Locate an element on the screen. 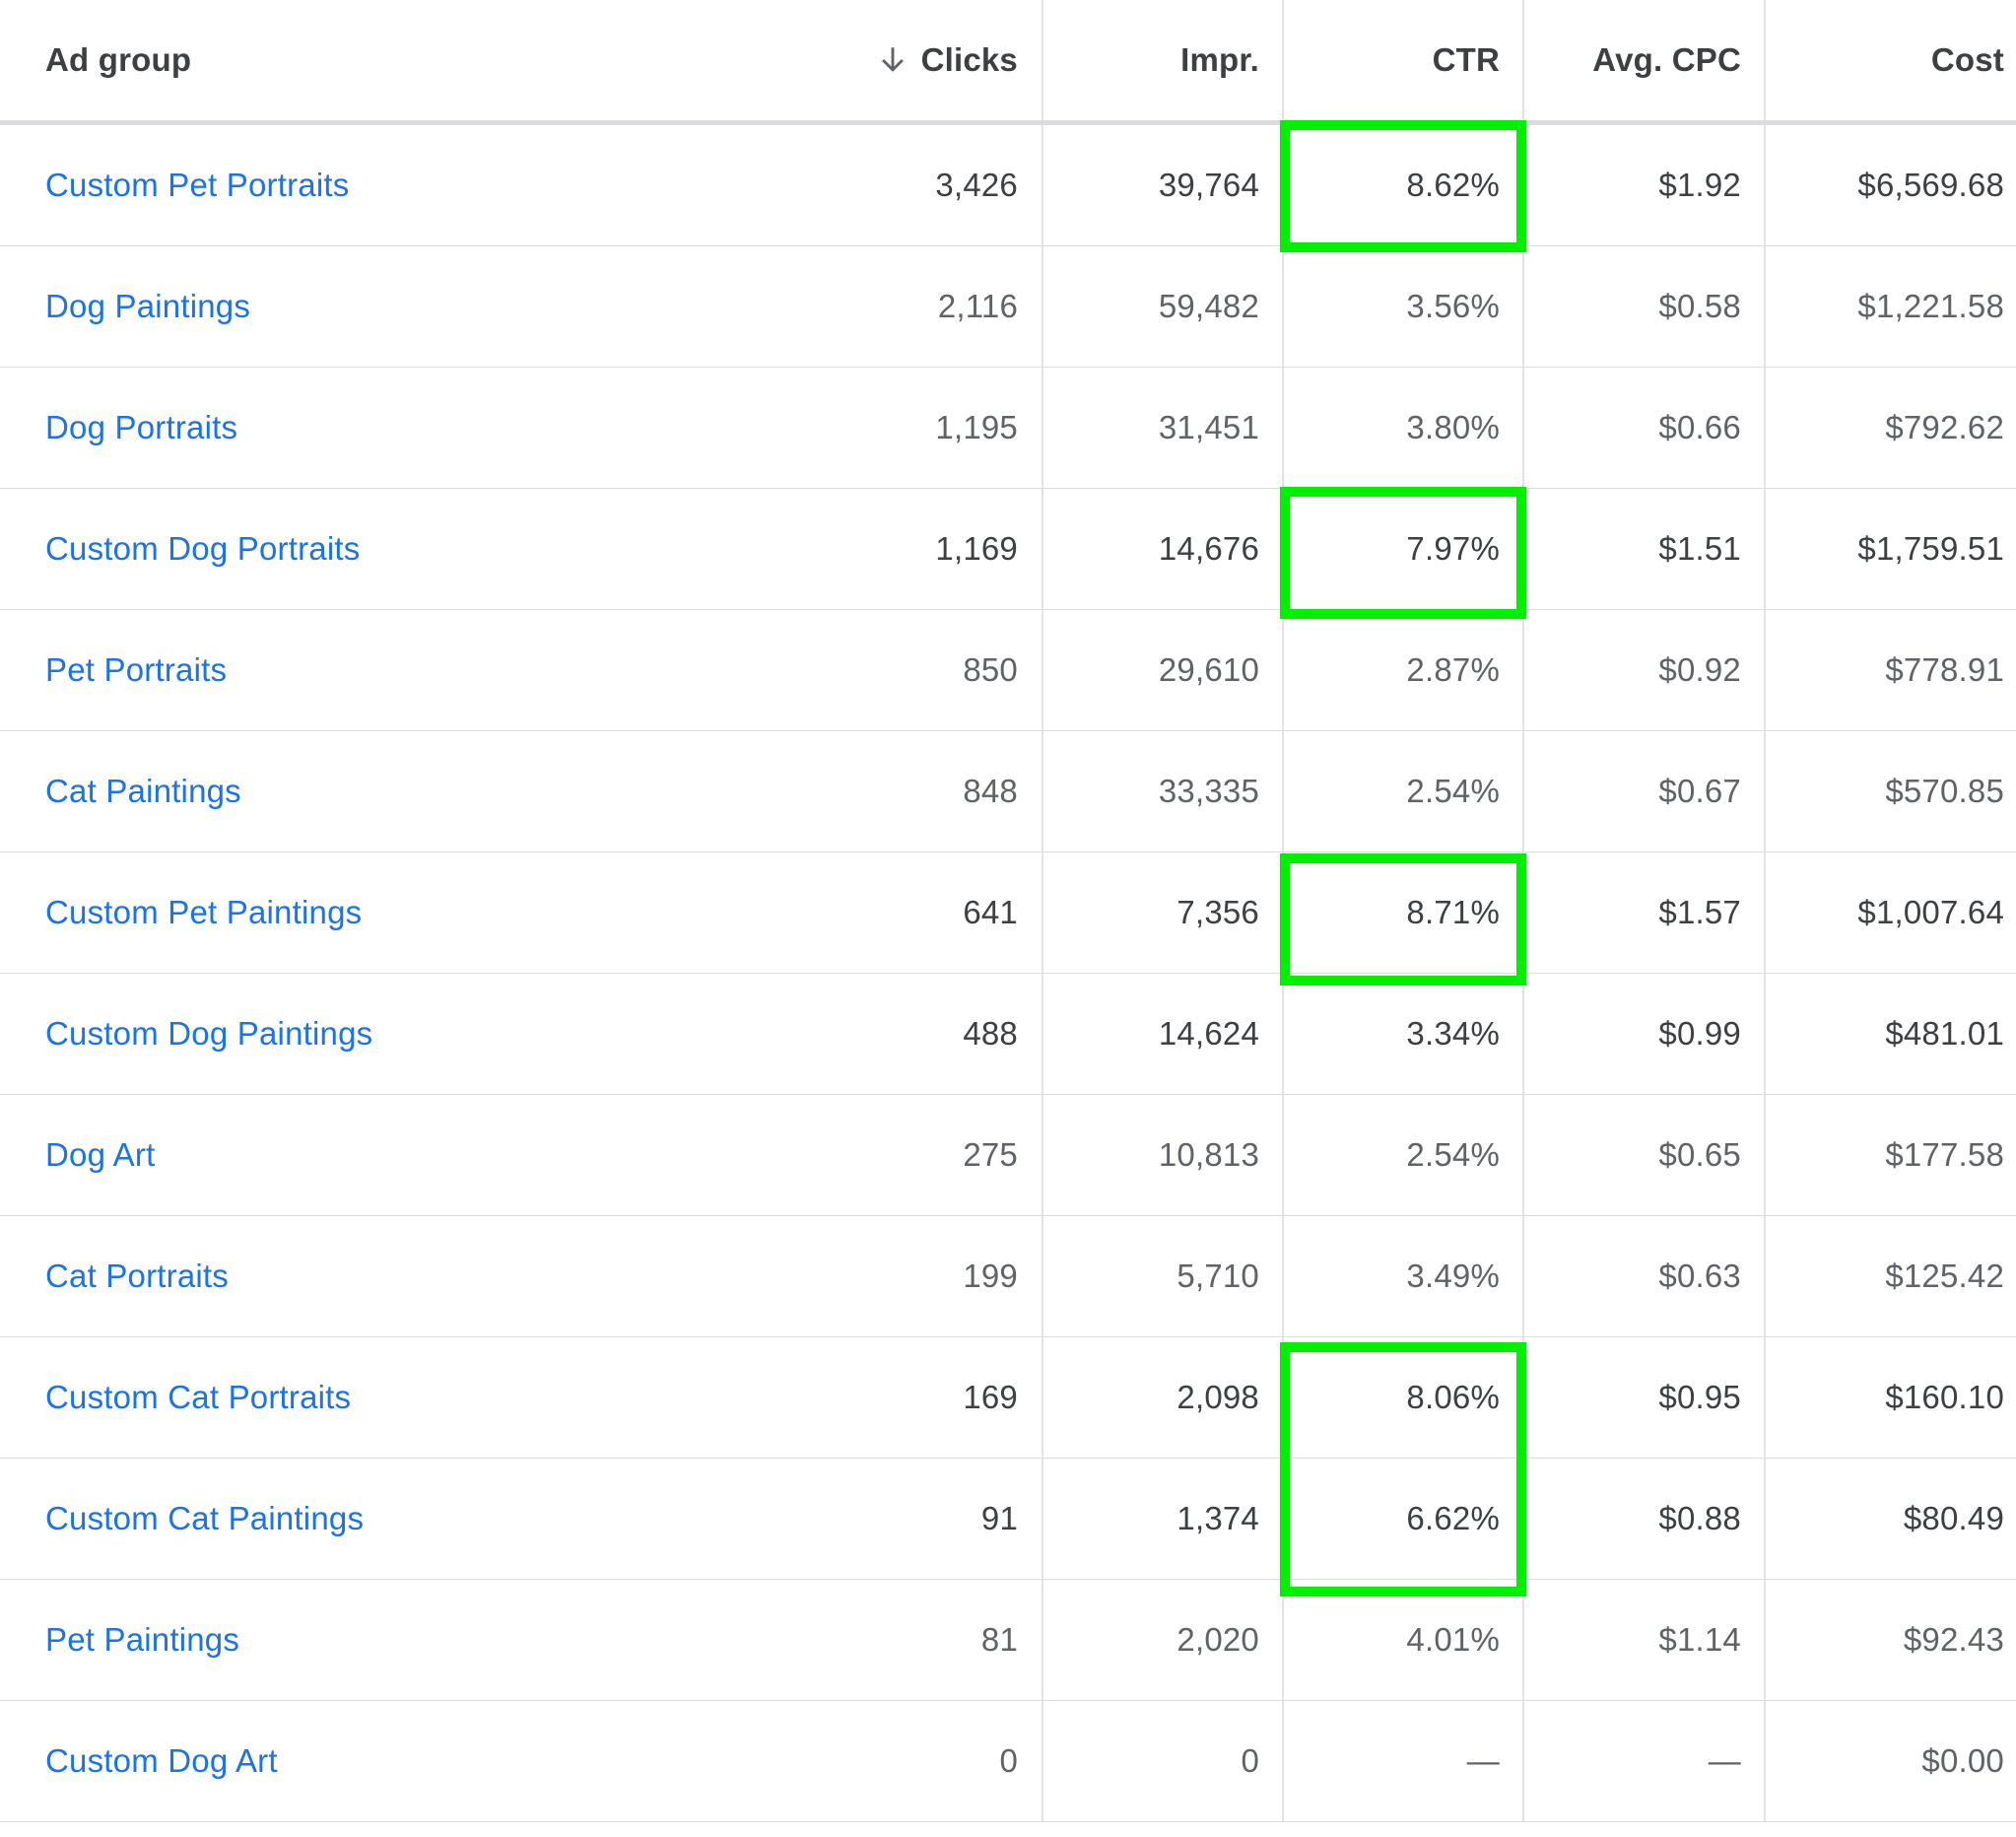 Image resolution: width=2016 pixels, height=1837 pixels. clicks-value: 2,116 is located at coordinates (977, 306).